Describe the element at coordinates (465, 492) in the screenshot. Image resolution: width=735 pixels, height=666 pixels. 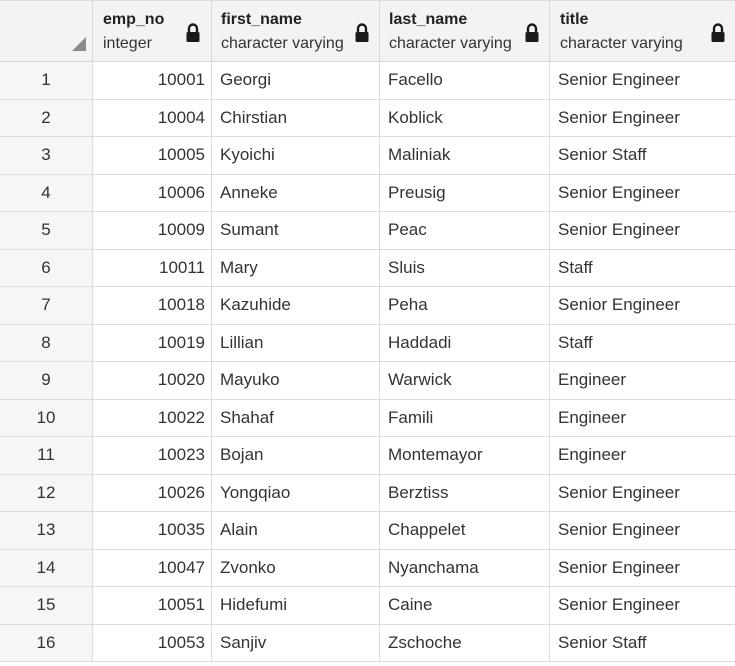
I see `cell-last-name: Berztiss` at that location.